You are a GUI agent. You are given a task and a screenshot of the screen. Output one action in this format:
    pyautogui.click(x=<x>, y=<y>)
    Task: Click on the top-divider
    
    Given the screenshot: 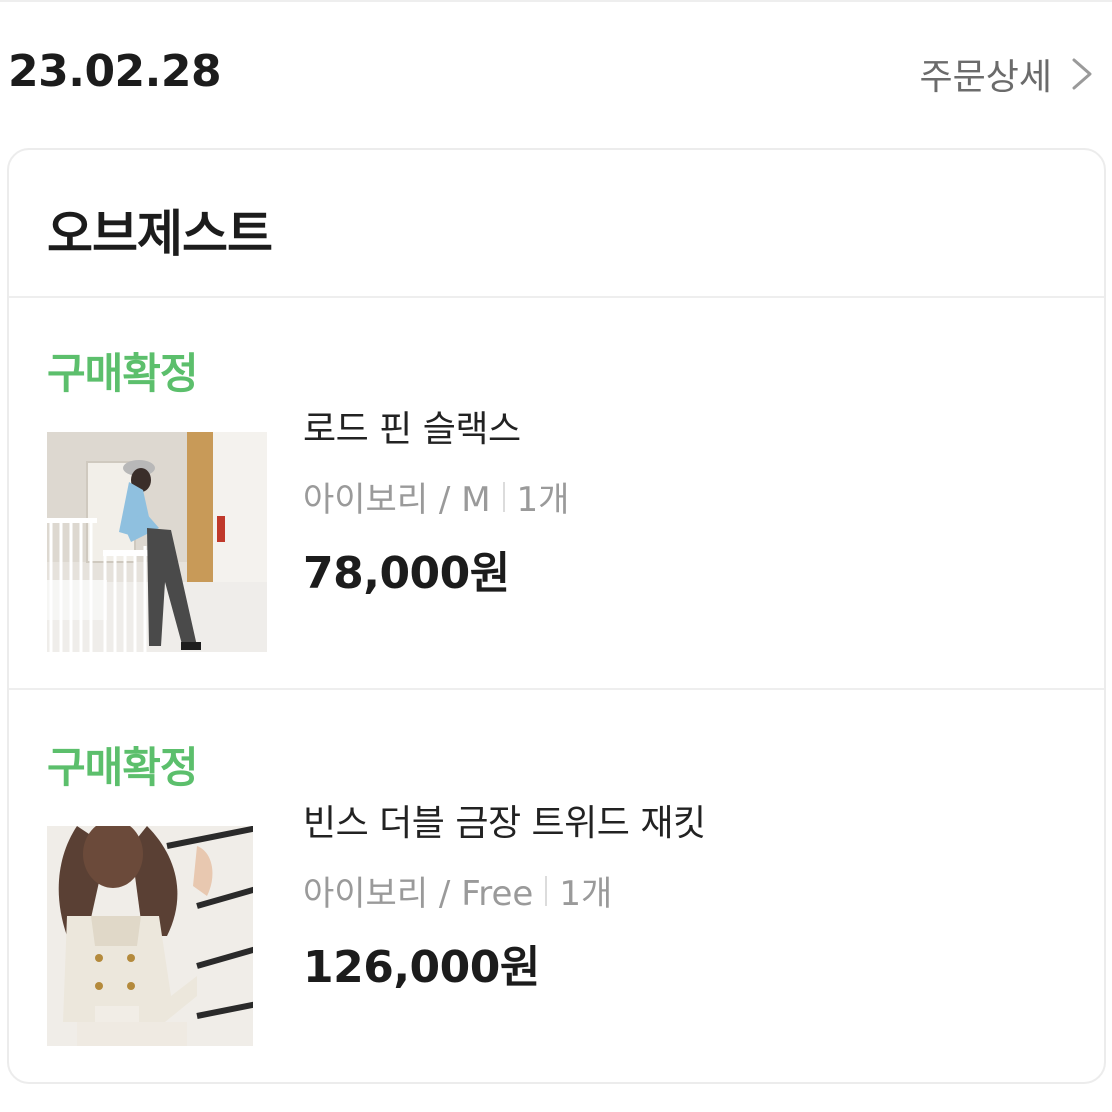 What is the action you would take?
    pyautogui.click(x=556, y=1)
    